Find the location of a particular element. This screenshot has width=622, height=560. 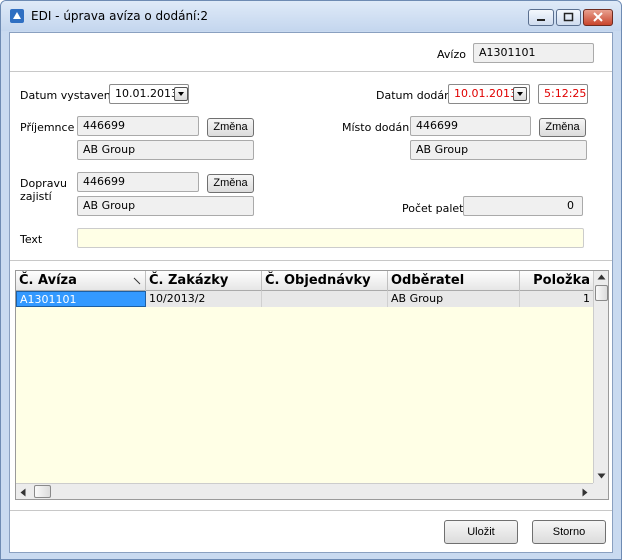

horizontal-scrollbar is located at coordinates (304, 491).